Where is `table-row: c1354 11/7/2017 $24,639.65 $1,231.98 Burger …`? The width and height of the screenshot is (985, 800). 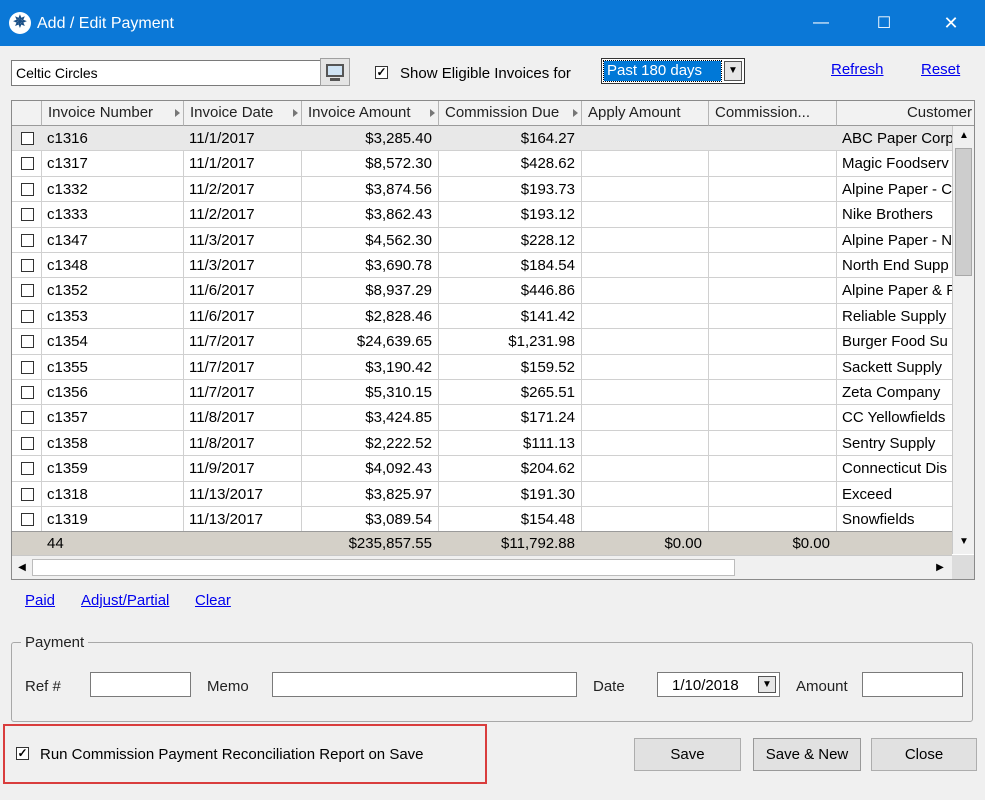
table-row: c1354 11/7/2017 $24,639.65 $1,231.98 Burger … is located at coordinates (482, 342).